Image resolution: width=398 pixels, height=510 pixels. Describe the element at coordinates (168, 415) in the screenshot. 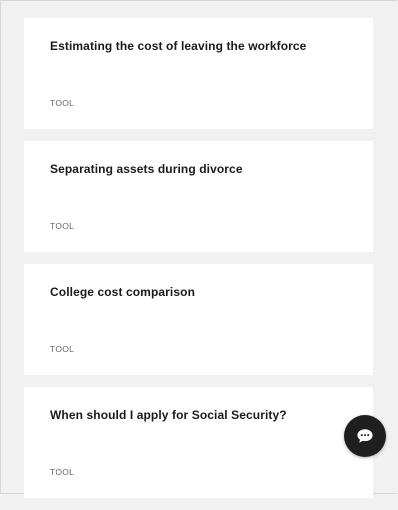

I see `card-title: When should I apply for Social Security?` at that location.